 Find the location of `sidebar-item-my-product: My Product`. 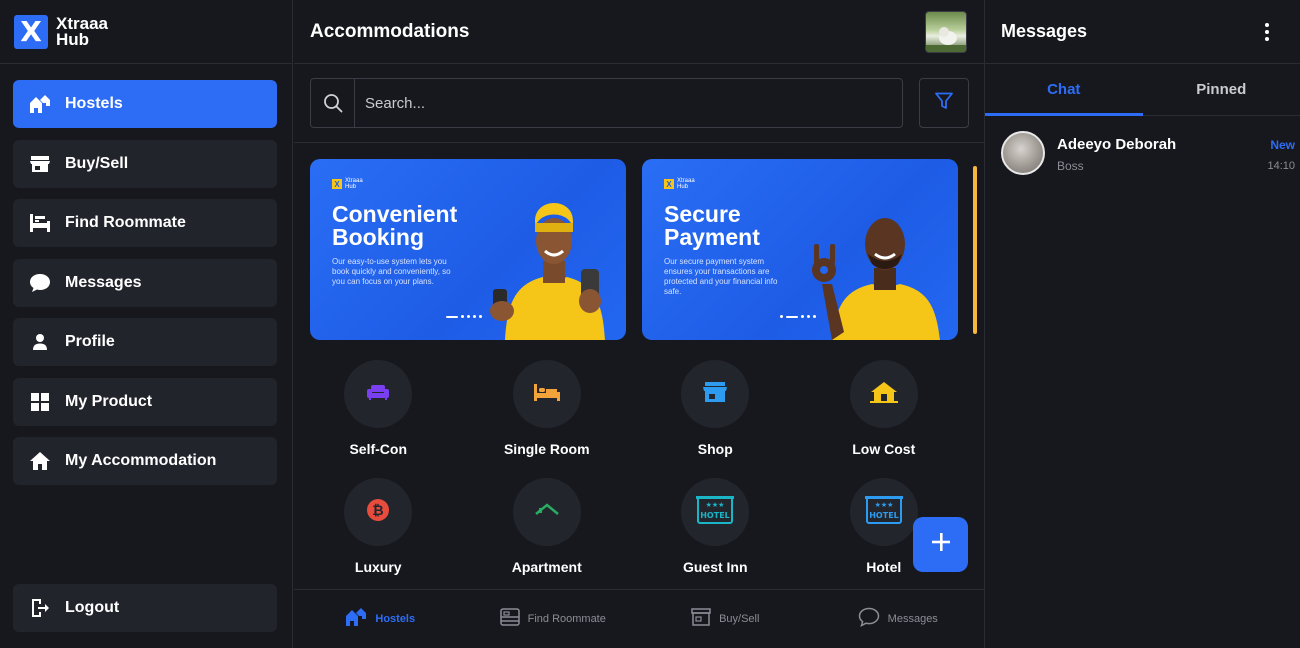

sidebar-item-my-product: My Product is located at coordinates (145, 401).